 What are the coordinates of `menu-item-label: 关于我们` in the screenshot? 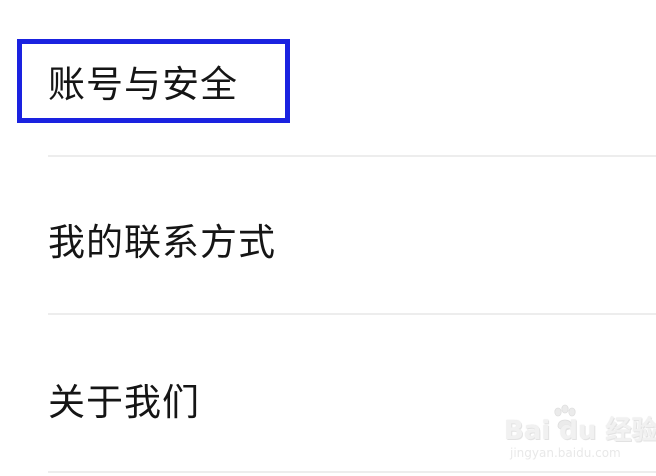 It's located at (124, 402).